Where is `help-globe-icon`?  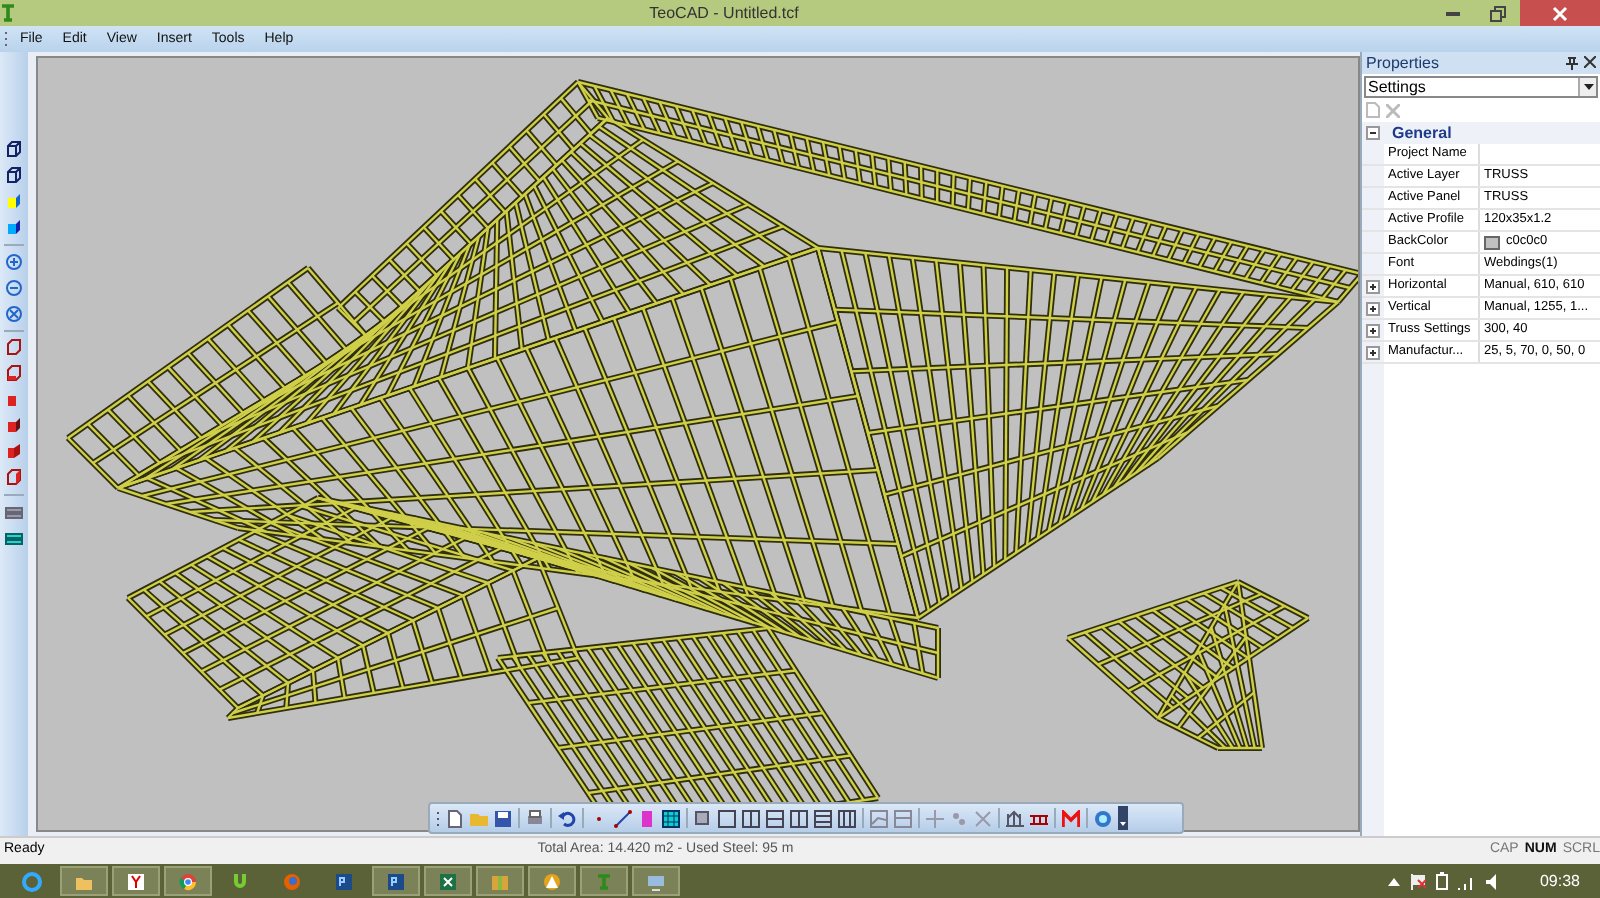
help-globe-icon is located at coordinates (1103, 818).